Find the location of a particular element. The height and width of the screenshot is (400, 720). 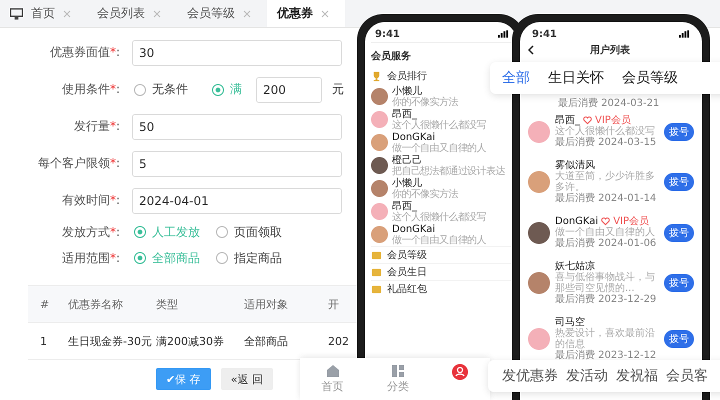

back-button: «返 回 is located at coordinates (246, 379).